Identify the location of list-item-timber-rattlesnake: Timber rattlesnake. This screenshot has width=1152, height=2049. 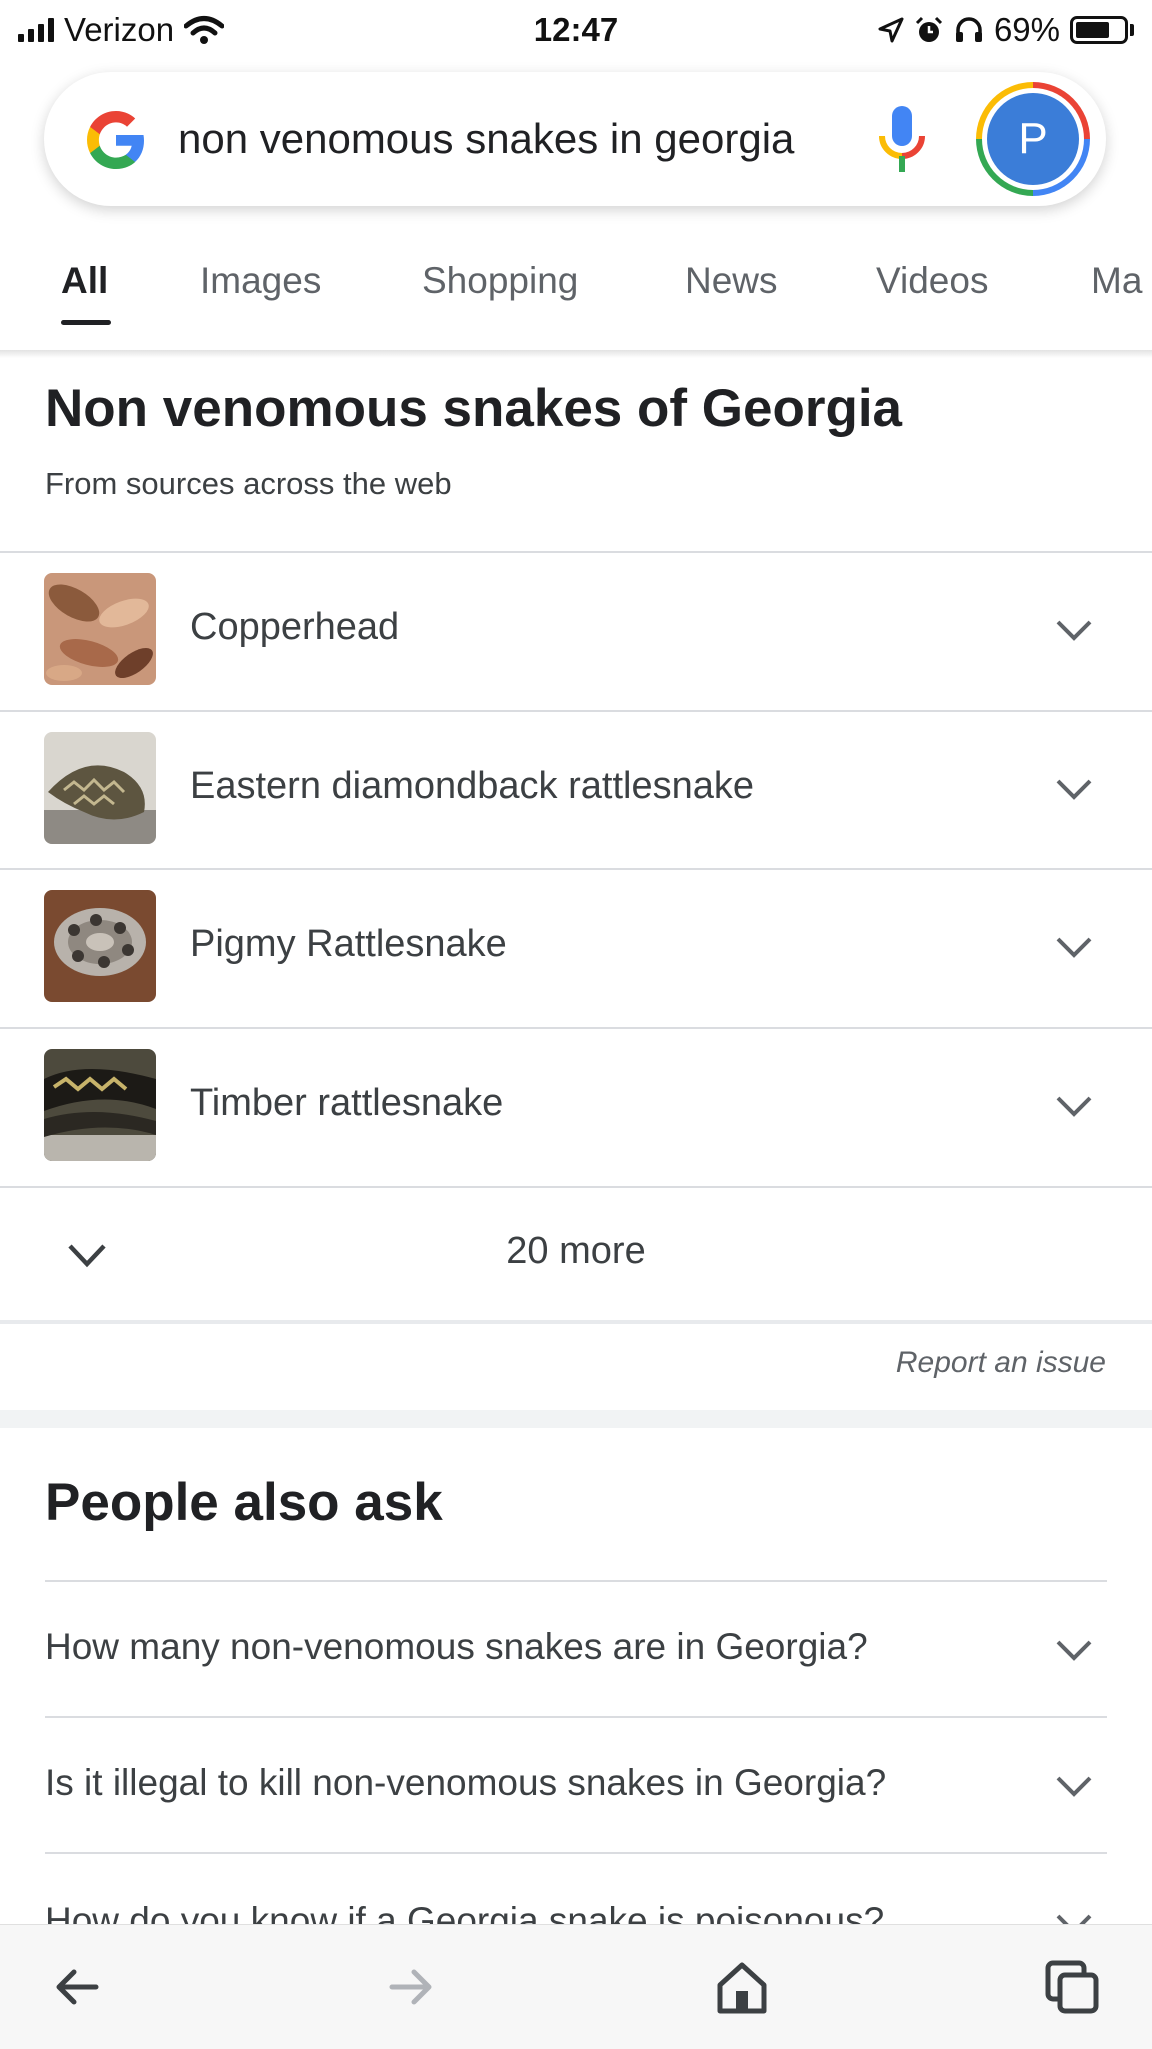
(576, 1107).